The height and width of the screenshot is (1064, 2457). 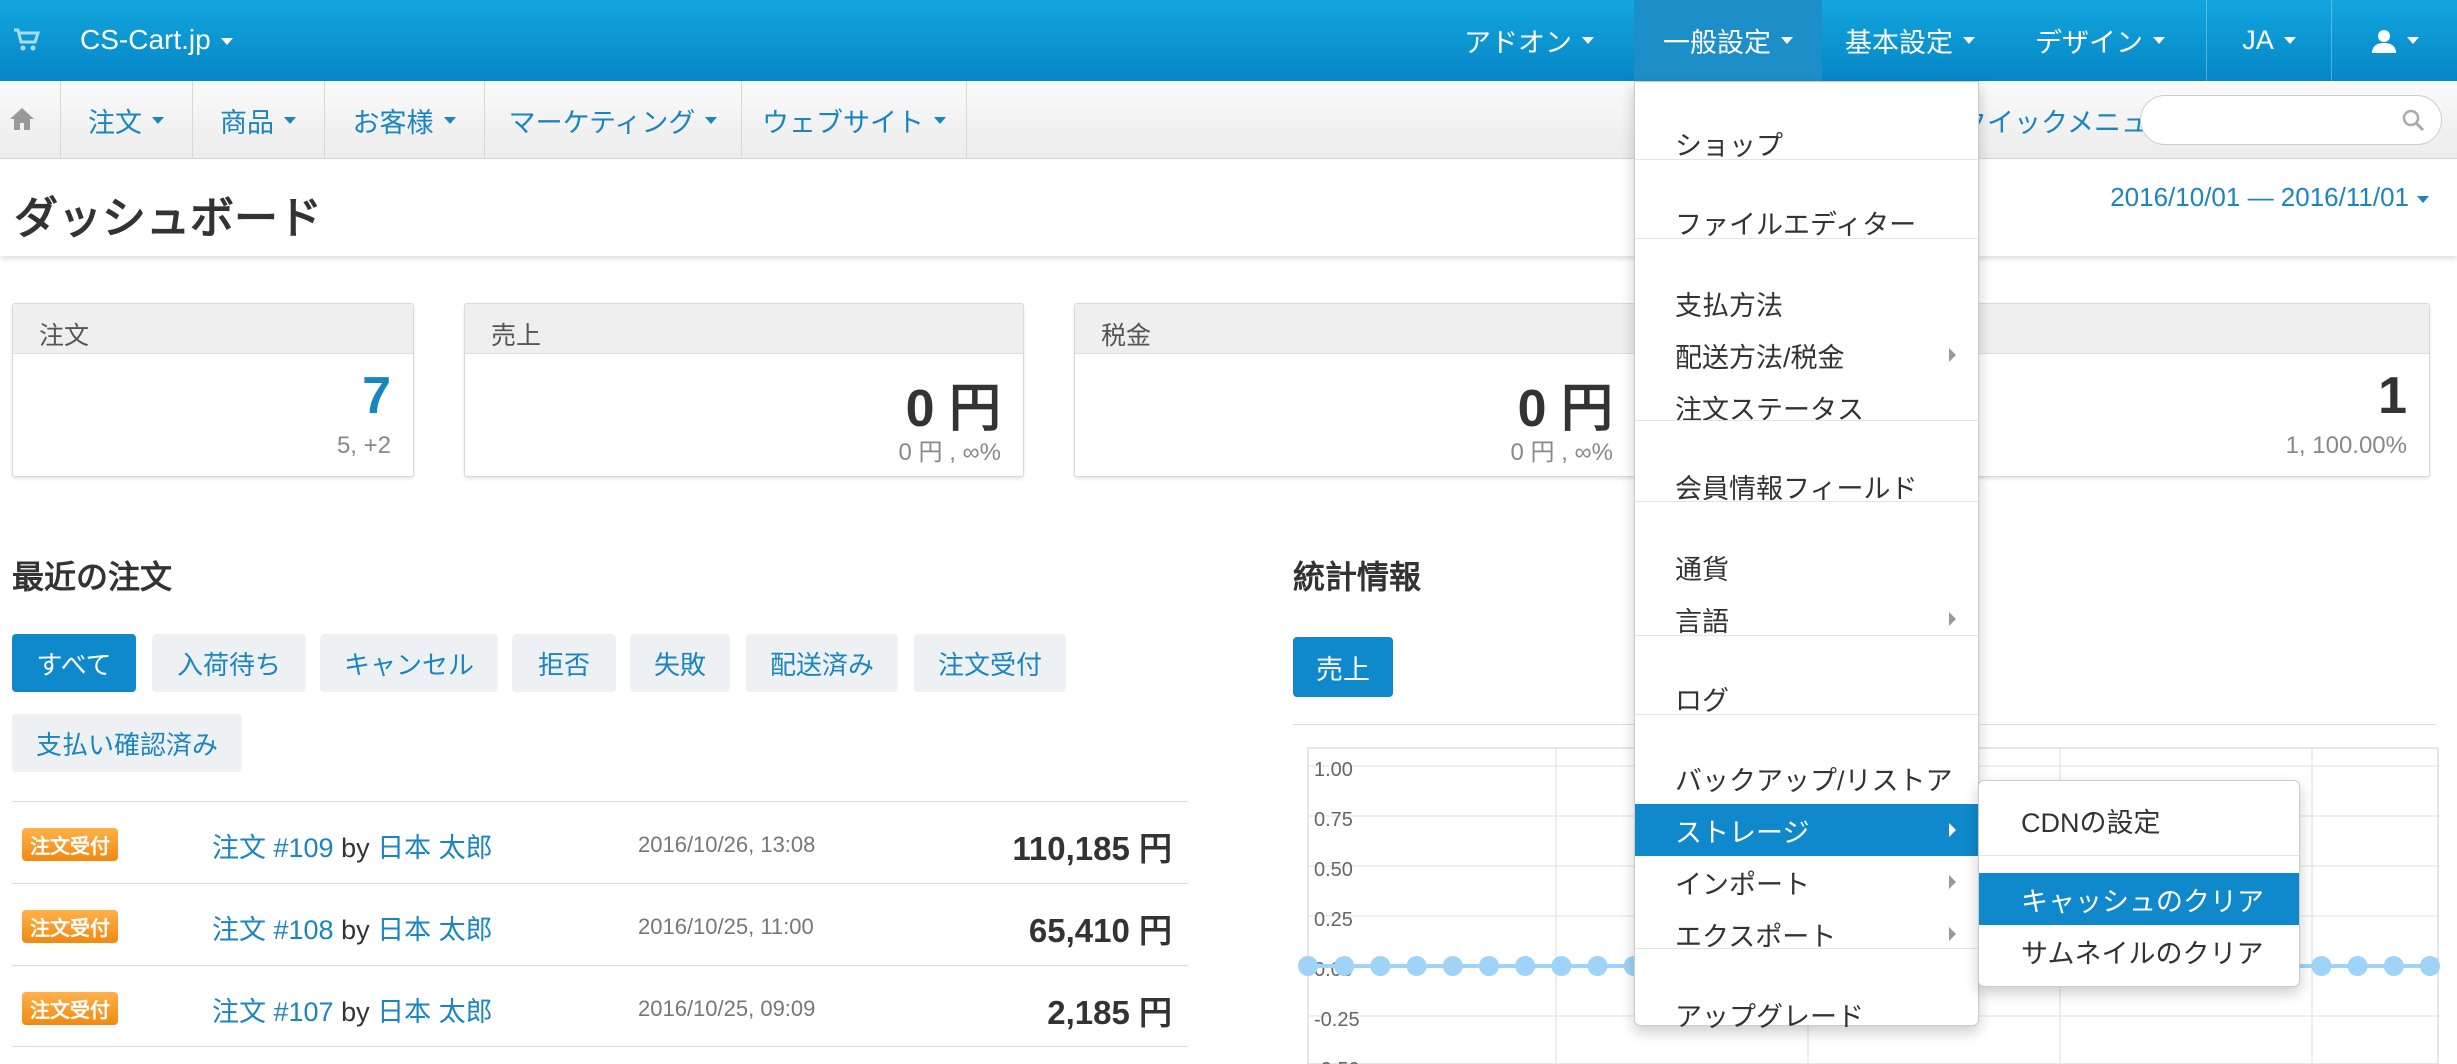 What do you see at coordinates (352, 1009) in the screenshot?
I see `order-link: 注文 #107 by 日本 太郎` at bounding box center [352, 1009].